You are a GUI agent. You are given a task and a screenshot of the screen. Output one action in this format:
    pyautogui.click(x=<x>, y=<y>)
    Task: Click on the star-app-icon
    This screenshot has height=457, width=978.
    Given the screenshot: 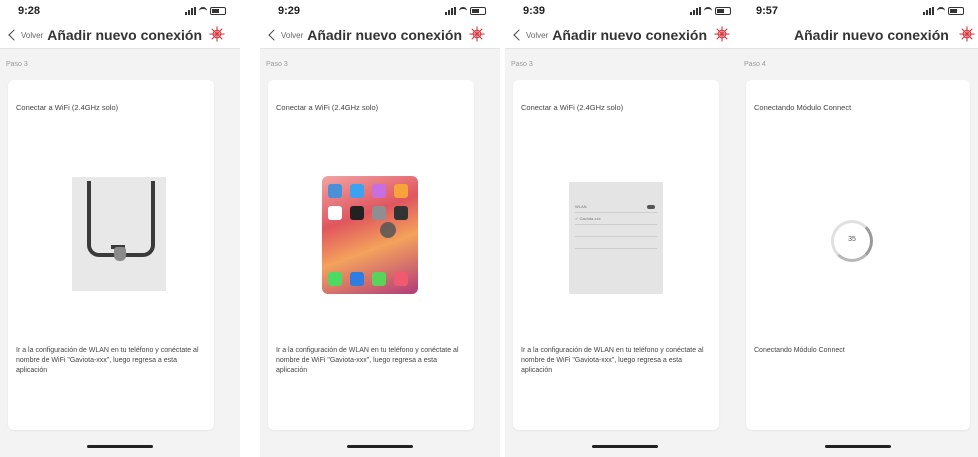 What is the action you would take?
    pyautogui.click(x=379, y=191)
    